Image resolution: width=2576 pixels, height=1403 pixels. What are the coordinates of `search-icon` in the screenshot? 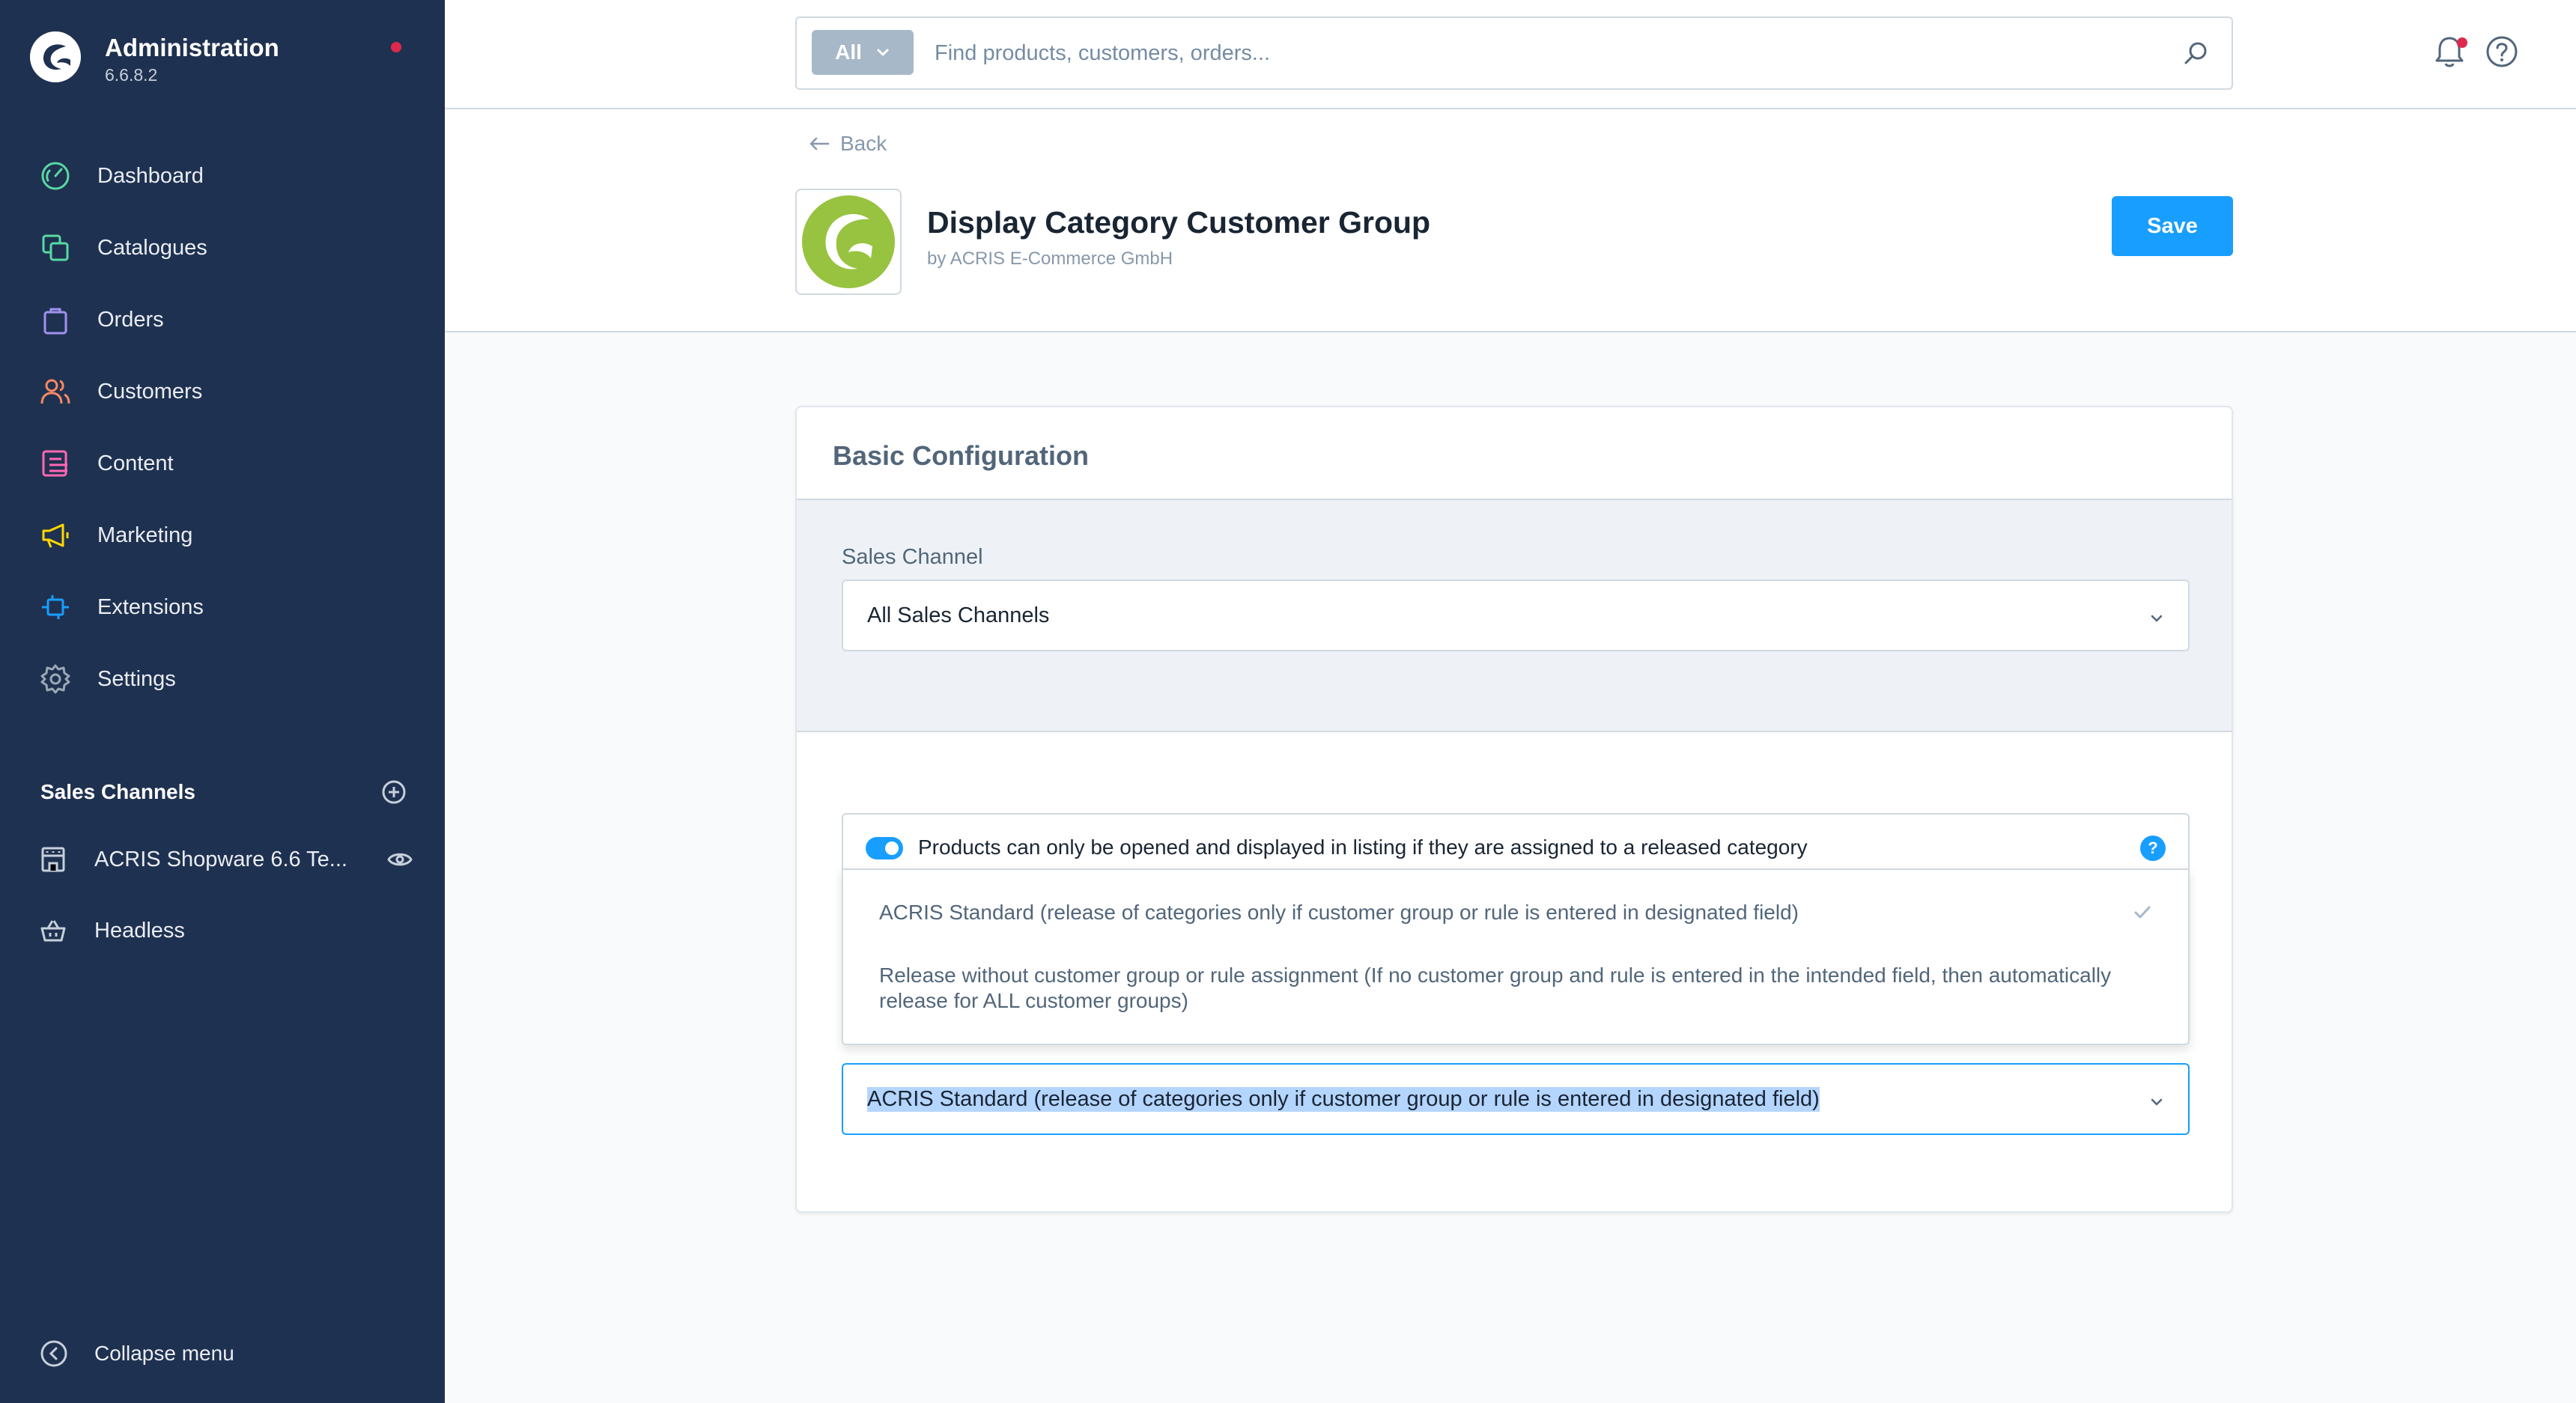 It's located at (2196, 54).